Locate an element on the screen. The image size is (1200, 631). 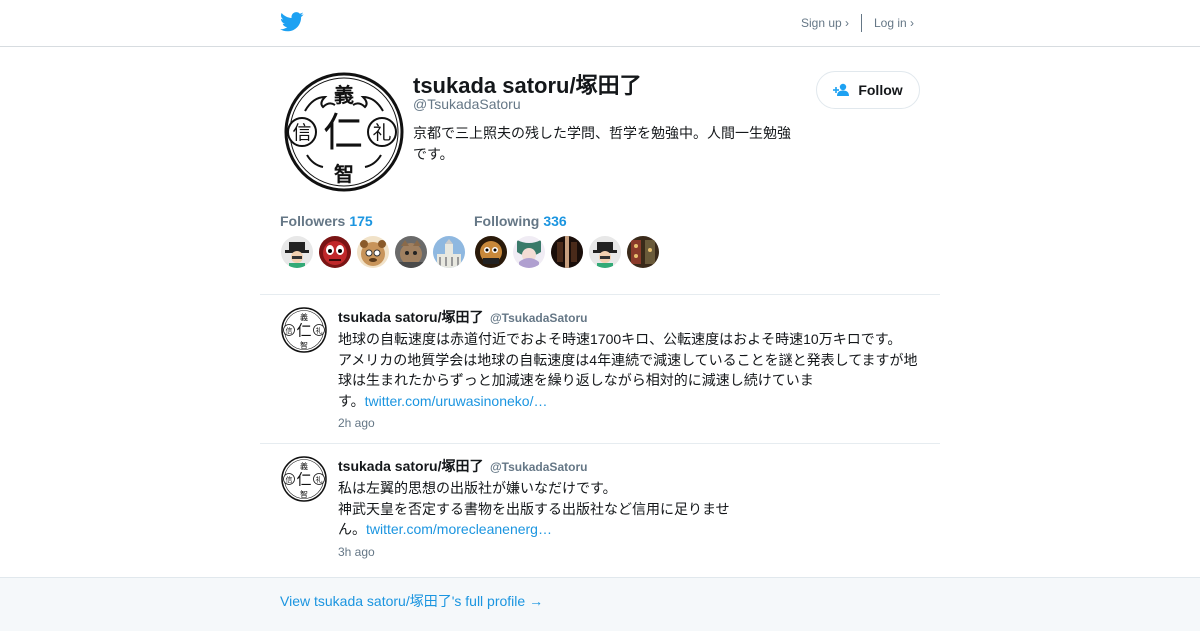
profile-bio: 京都で三上照夫の残した学問、哲学を勉強中。人間一生勉強 です。 is located at coordinates (608, 144).